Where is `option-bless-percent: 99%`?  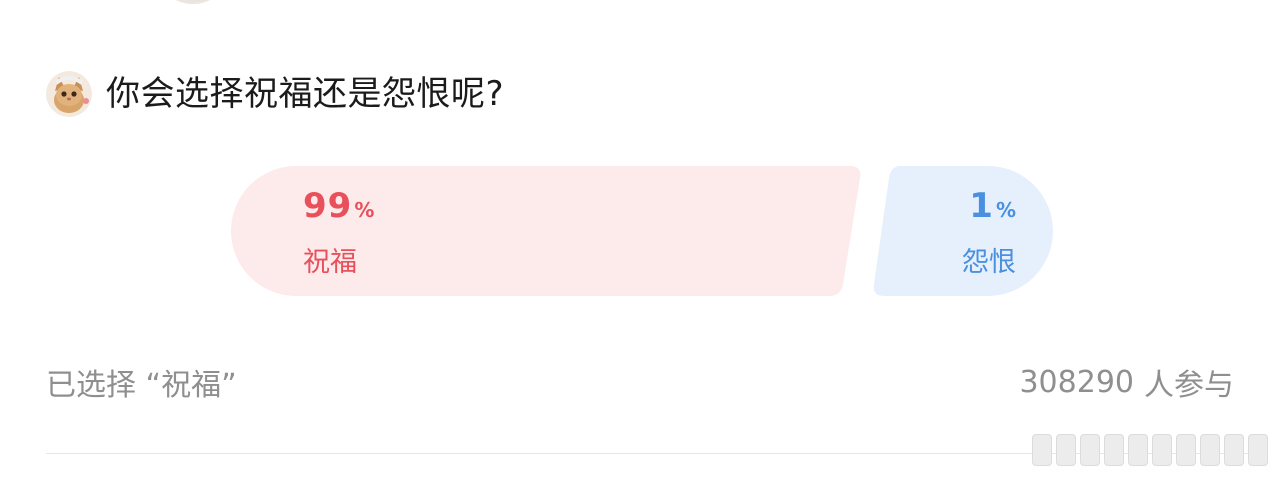 option-bless-percent: 99% is located at coordinates (339, 206).